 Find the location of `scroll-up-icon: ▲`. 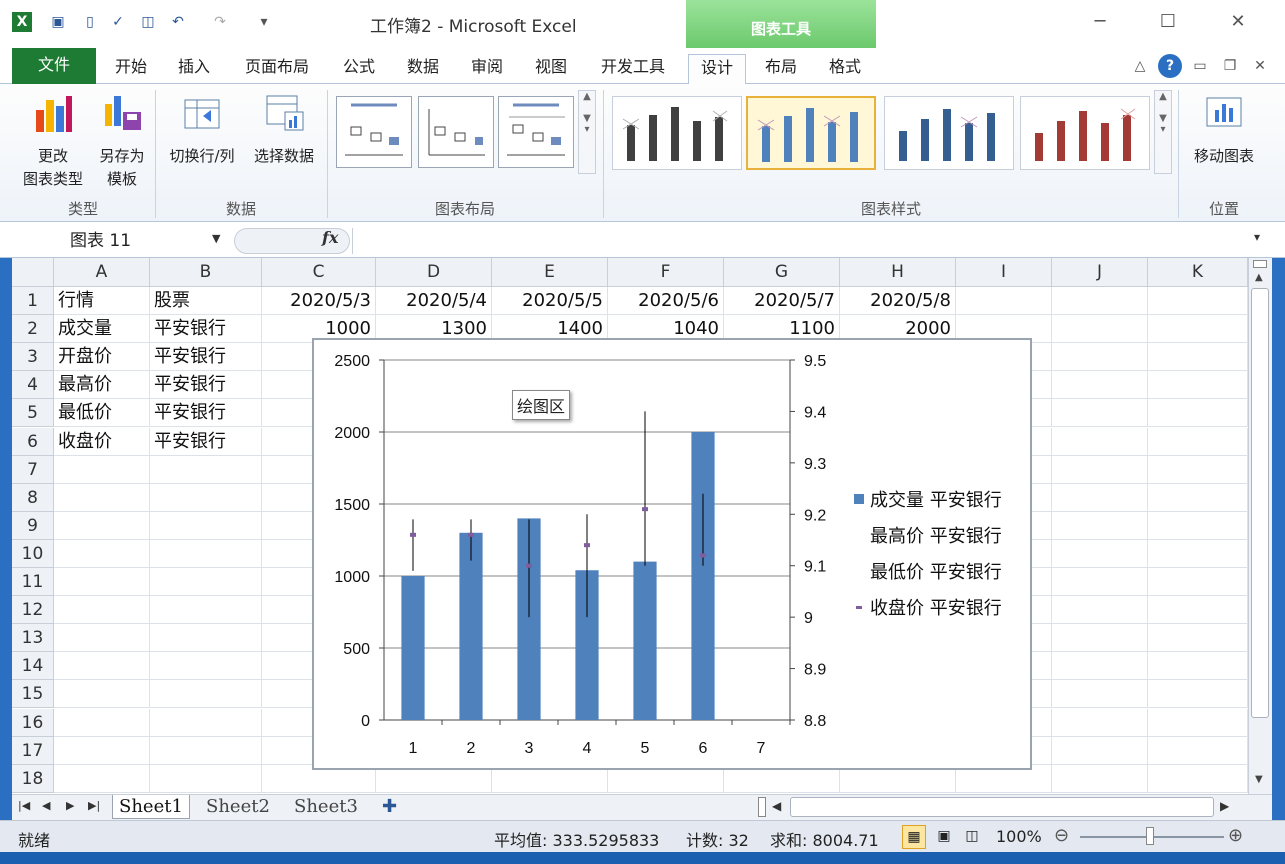

scroll-up-icon: ▲ is located at coordinates (1259, 277).